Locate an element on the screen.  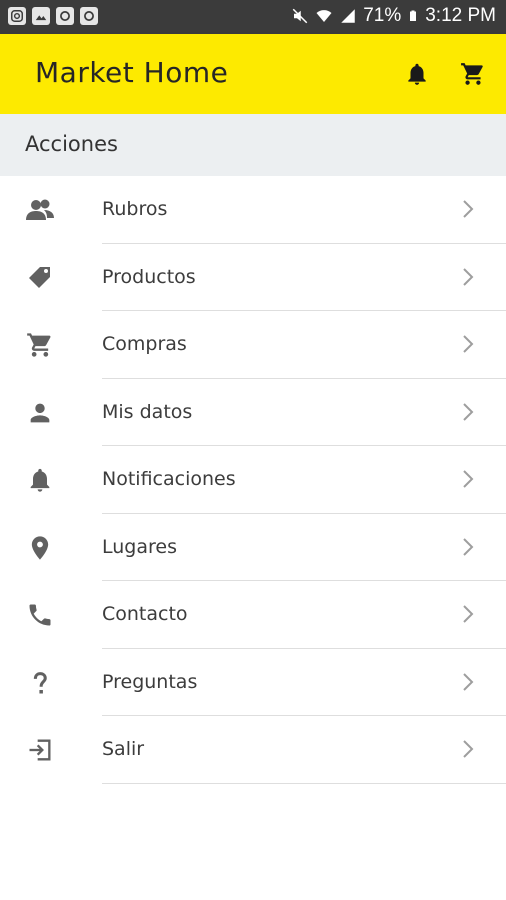
menu-item-label: Compras is located at coordinates (144, 344).